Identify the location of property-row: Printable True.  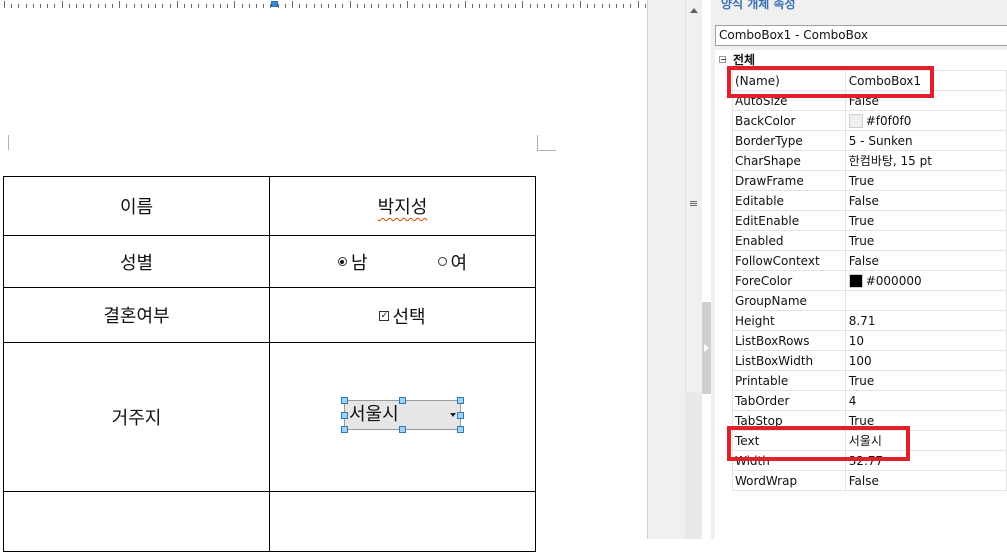
(869, 380).